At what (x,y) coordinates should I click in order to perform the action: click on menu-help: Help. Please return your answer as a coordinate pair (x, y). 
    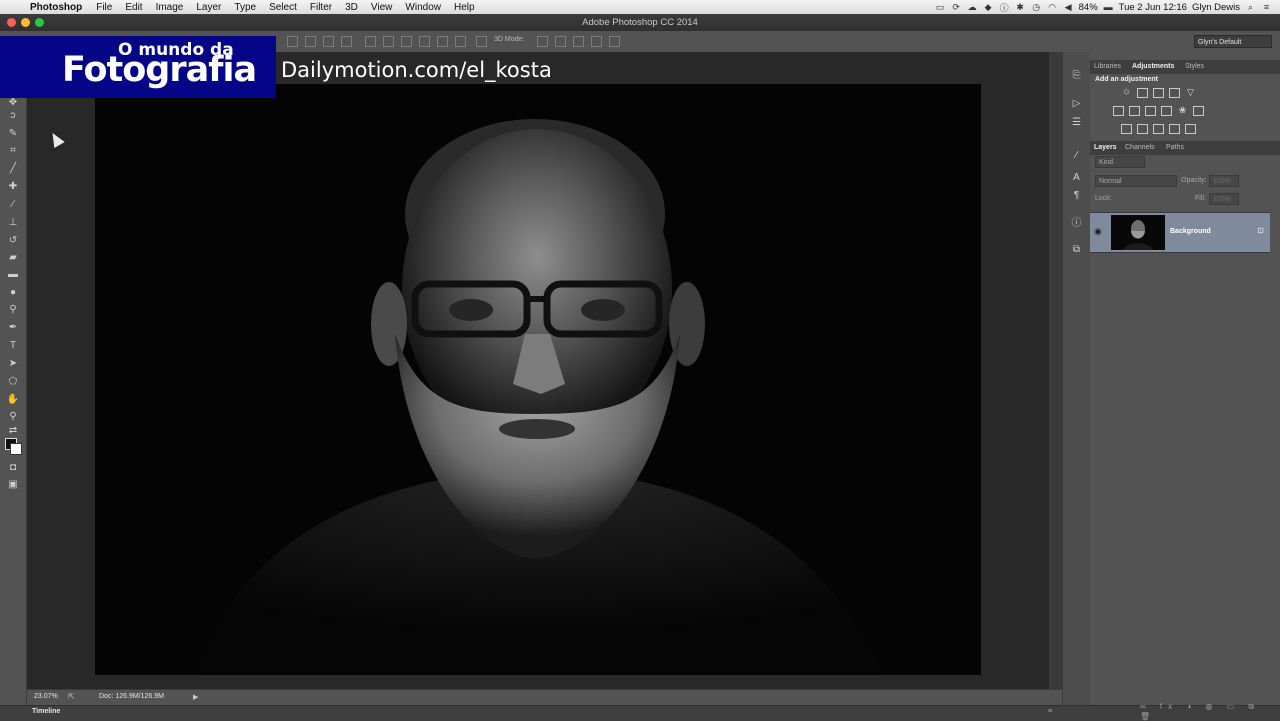
    Looking at the image, I should click on (464, 7).